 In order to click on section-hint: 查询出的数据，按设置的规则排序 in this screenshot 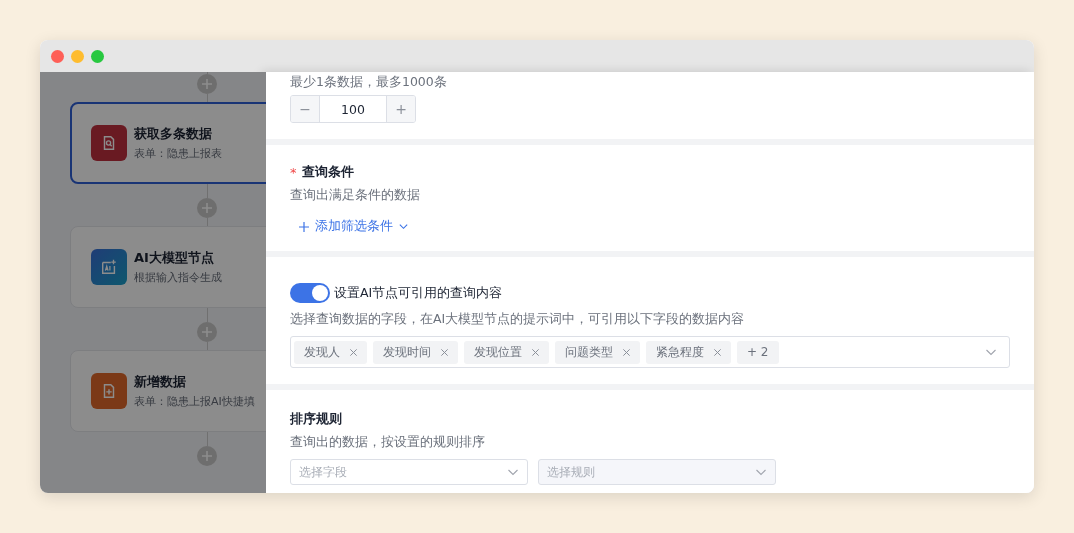, I will do `click(387, 442)`.